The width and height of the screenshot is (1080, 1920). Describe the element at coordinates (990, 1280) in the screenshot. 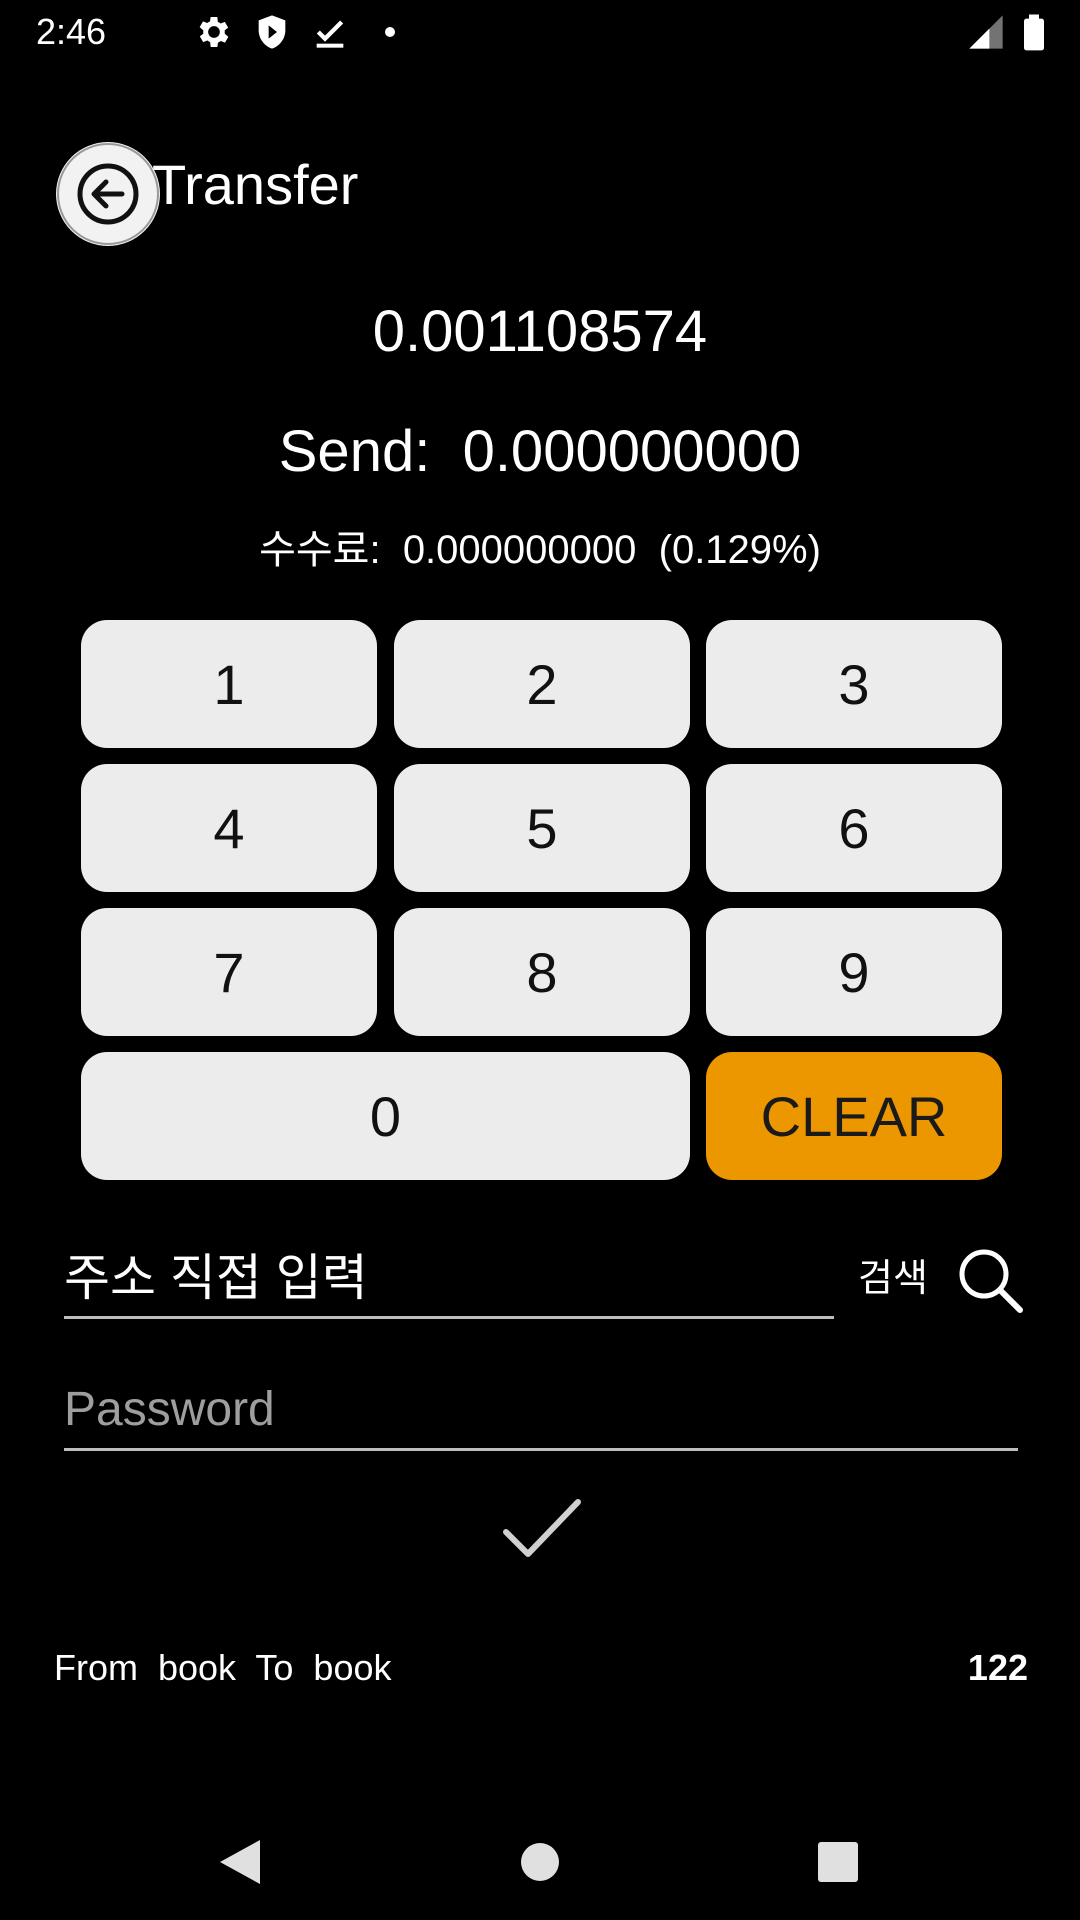

I see `search-icon` at that location.